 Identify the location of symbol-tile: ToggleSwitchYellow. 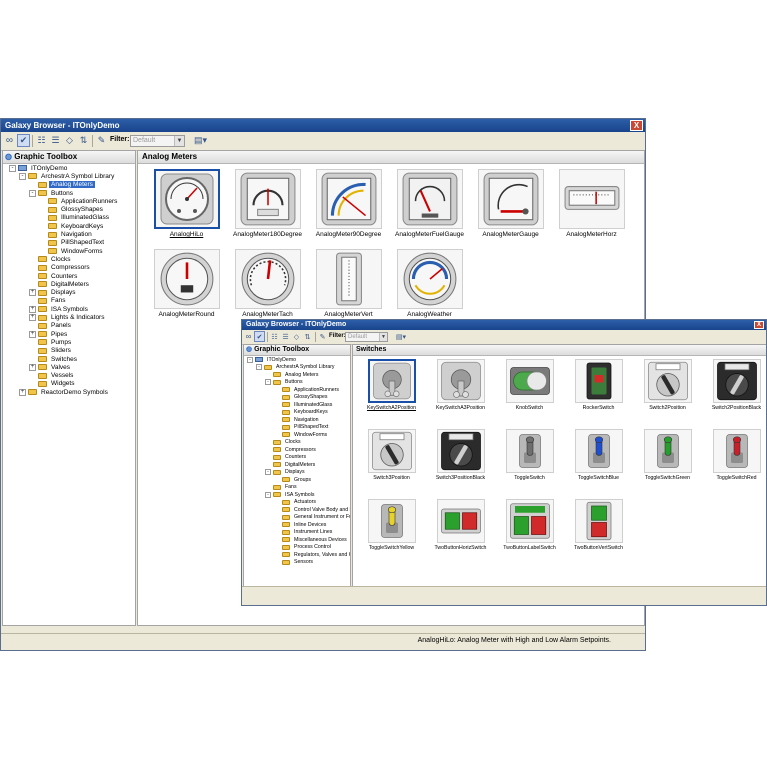
(391, 533).